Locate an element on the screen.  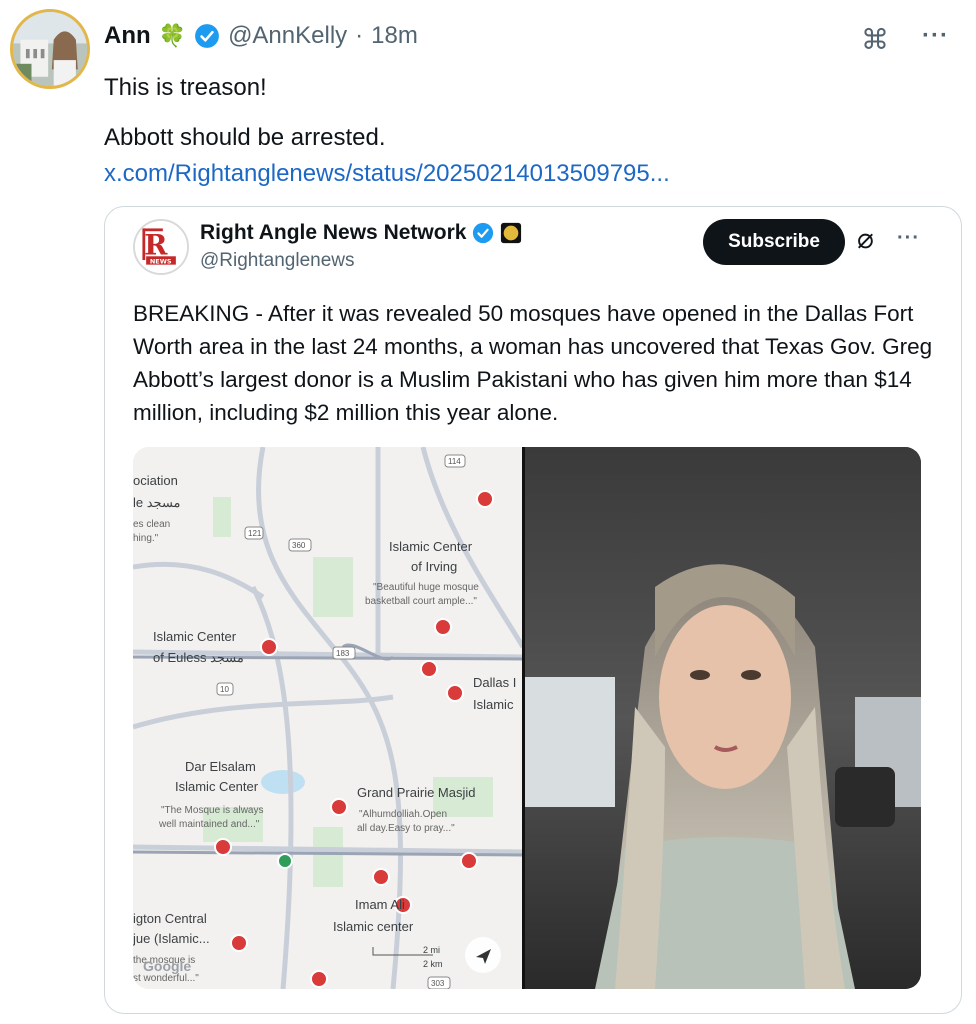
map-label: Imam Ali is located at coordinates (380, 904).